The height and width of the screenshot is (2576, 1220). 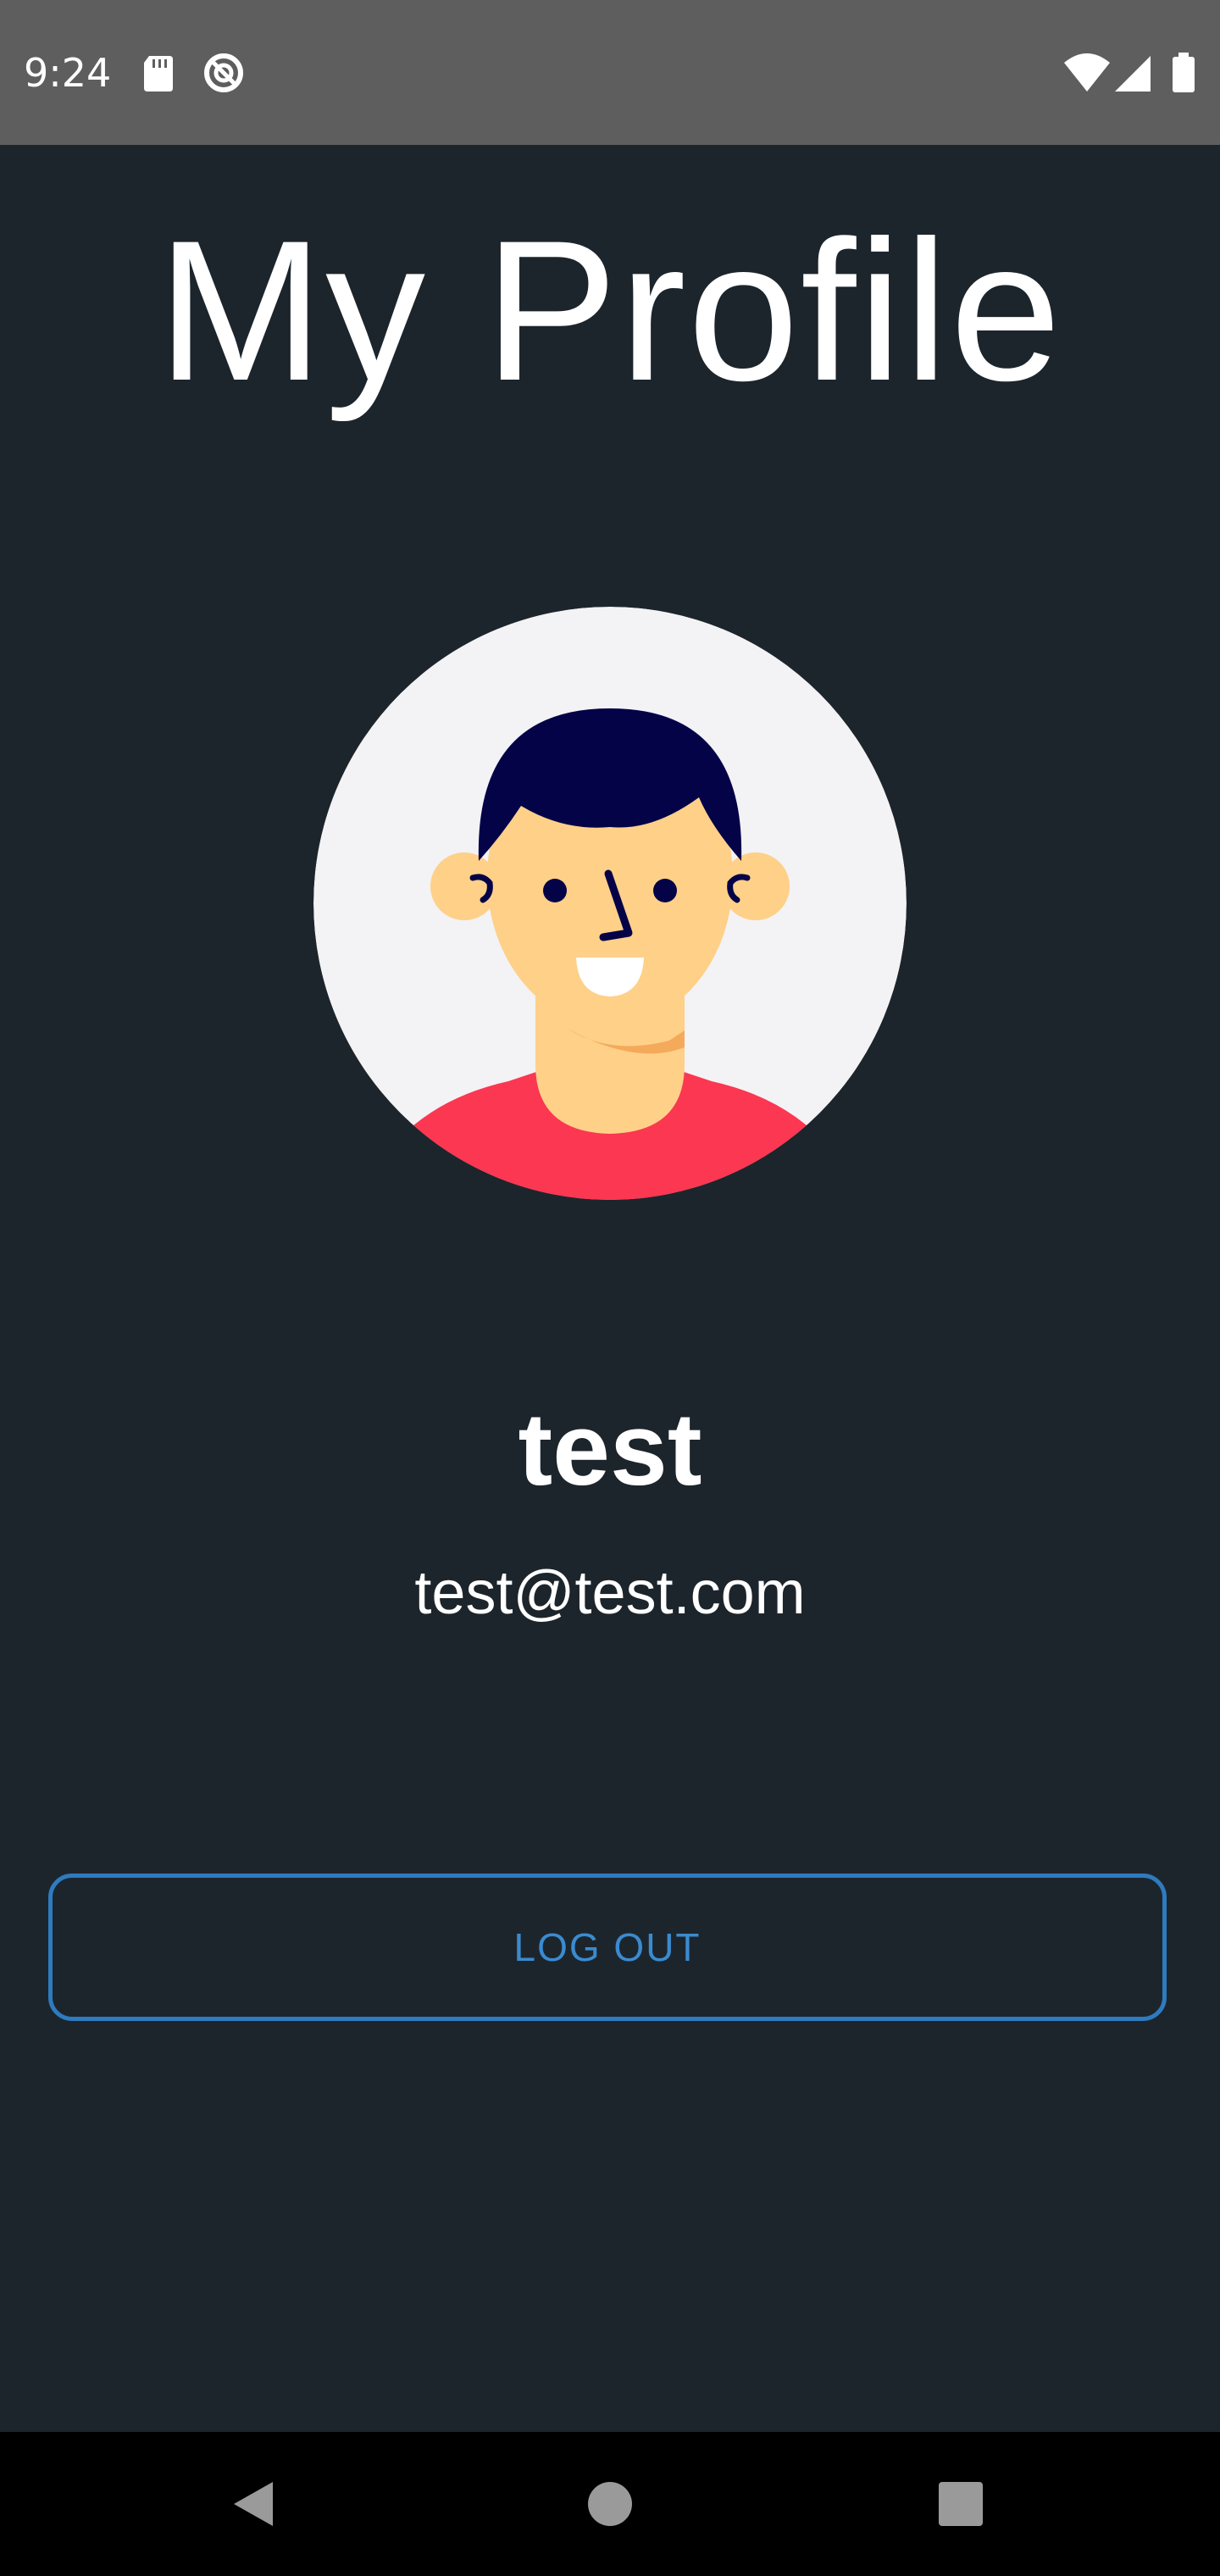 I want to click on user-email: test@test.com, so click(x=610, y=1593).